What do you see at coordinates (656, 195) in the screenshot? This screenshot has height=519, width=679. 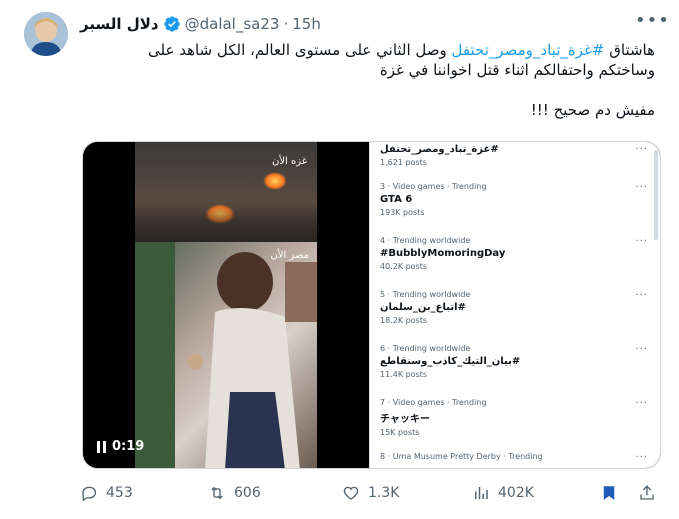 I see `scrollbar` at bounding box center [656, 195].